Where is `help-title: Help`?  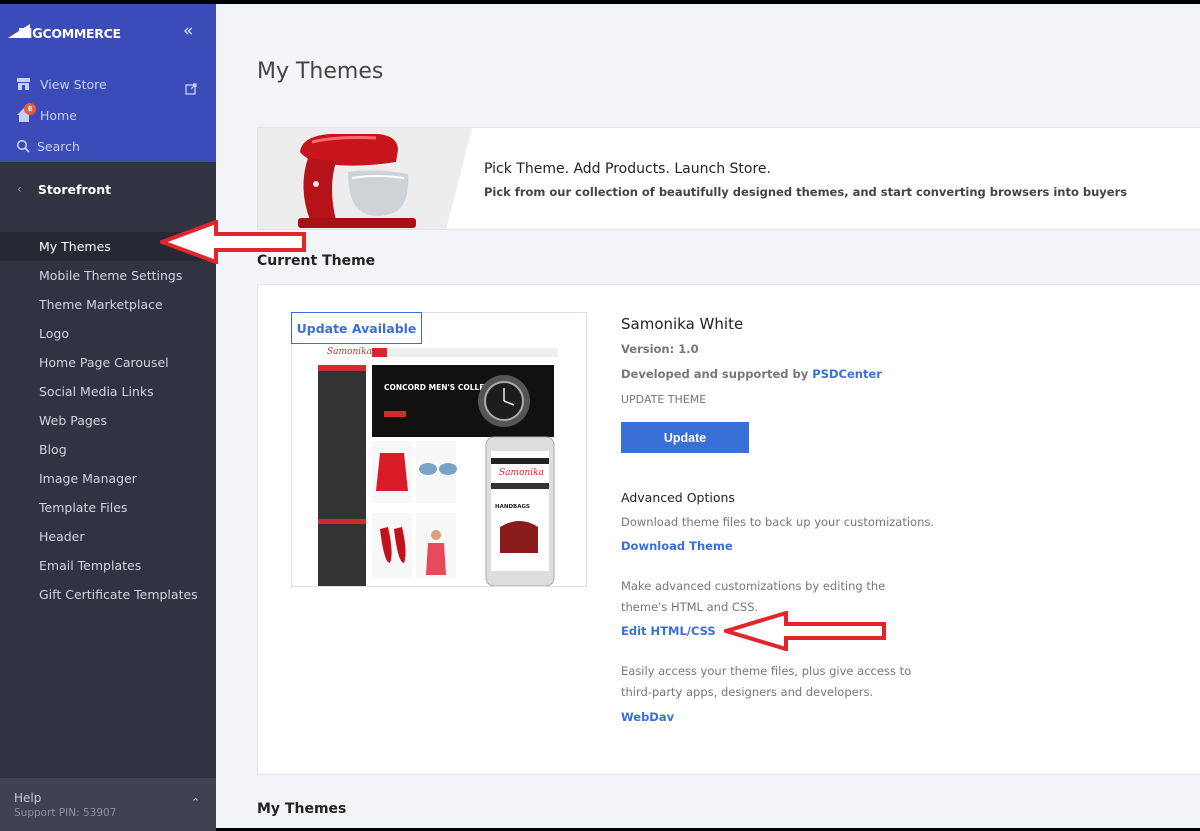 help-title: Help is located at coordinates (28, 798).